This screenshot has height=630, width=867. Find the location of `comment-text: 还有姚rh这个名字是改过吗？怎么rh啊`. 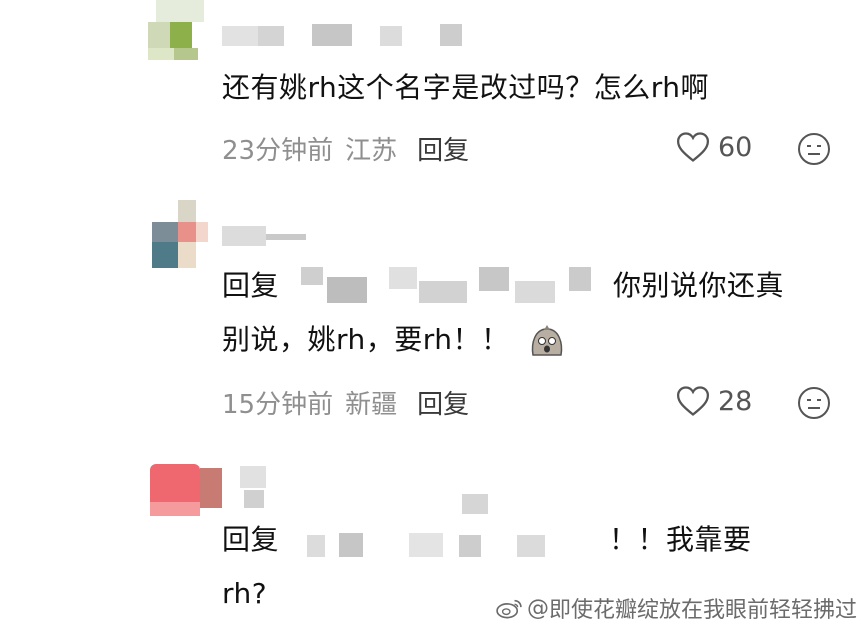

comment-text: 还有姚rh这个名字是改过吗？怎么rh啊 is located at coordinates (466, 87).